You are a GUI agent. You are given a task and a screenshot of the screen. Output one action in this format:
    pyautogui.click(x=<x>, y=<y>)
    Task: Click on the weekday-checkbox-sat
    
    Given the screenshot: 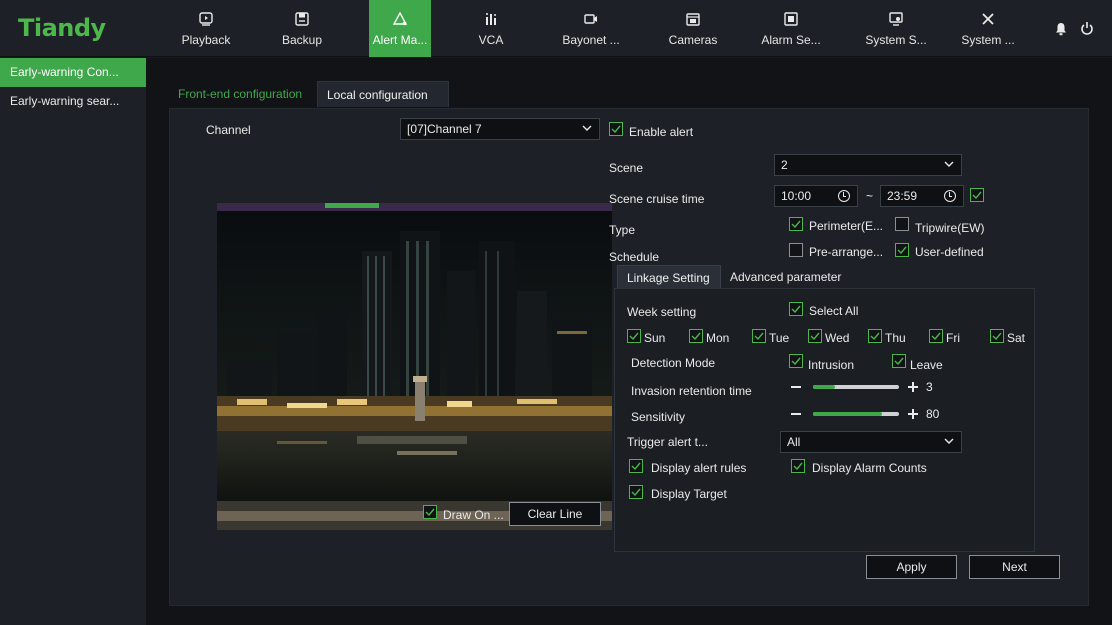 What is the action you would take?
    pyautogui.click(x=997, y=336)
    